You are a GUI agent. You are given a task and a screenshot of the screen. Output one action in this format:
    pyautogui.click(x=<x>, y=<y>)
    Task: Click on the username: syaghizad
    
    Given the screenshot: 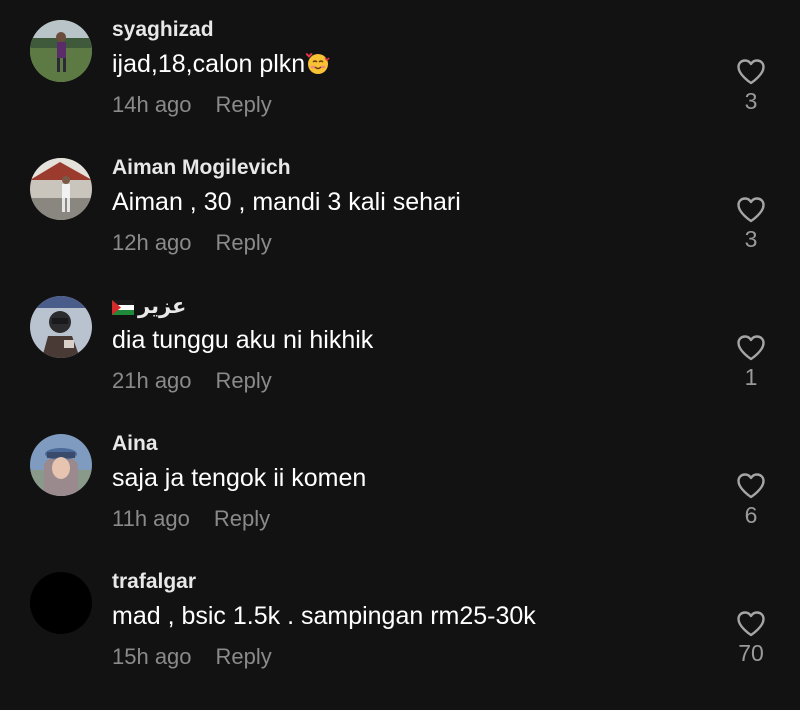 What is the action you would take?
    pyautogui.click(x=163, y=30)
    